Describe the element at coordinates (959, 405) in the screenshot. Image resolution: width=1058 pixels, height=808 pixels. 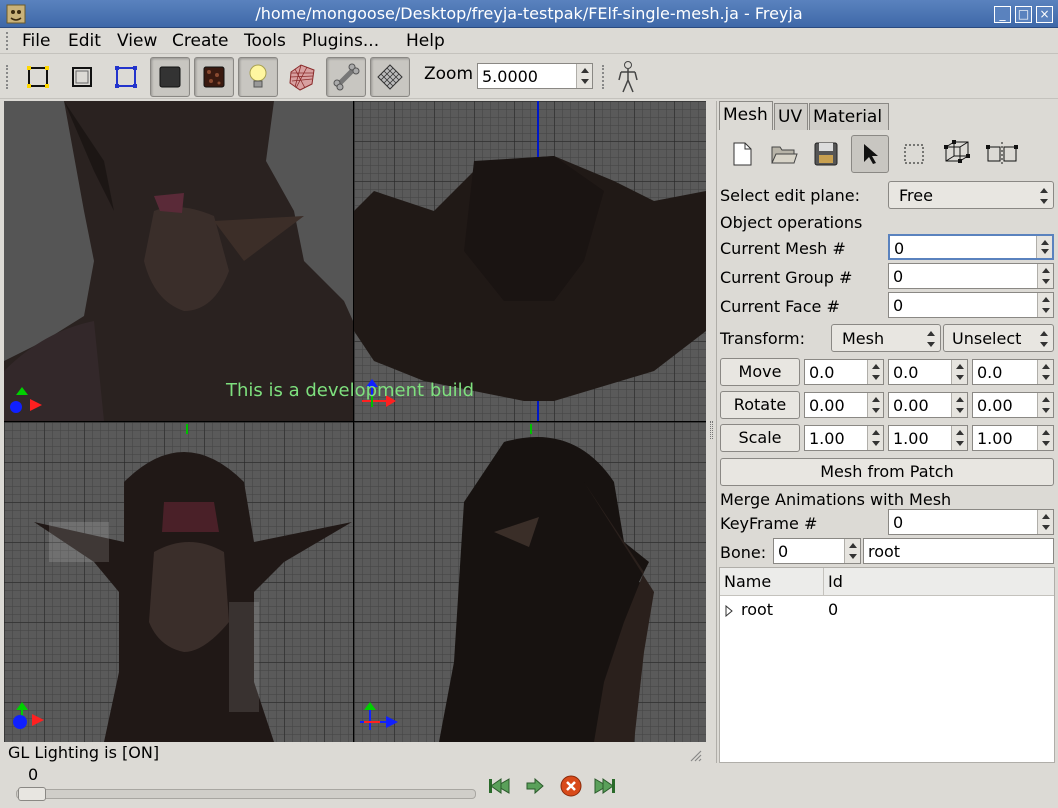
I see `rotate-y-spin-arrows` at that location.